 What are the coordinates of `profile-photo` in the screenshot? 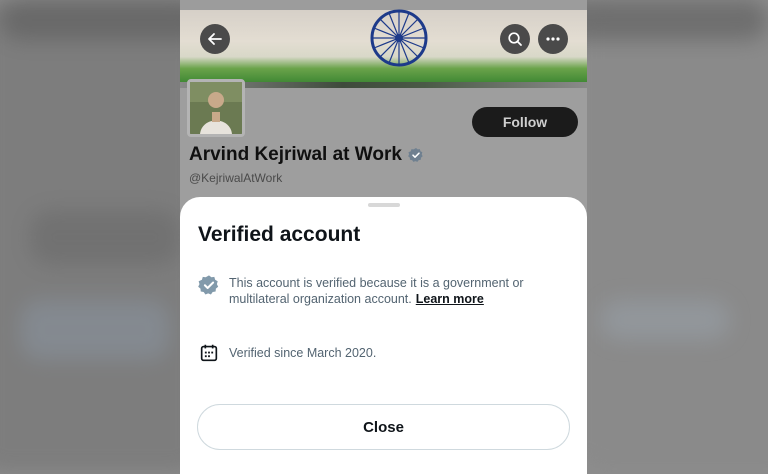 It's located at (216, 108).